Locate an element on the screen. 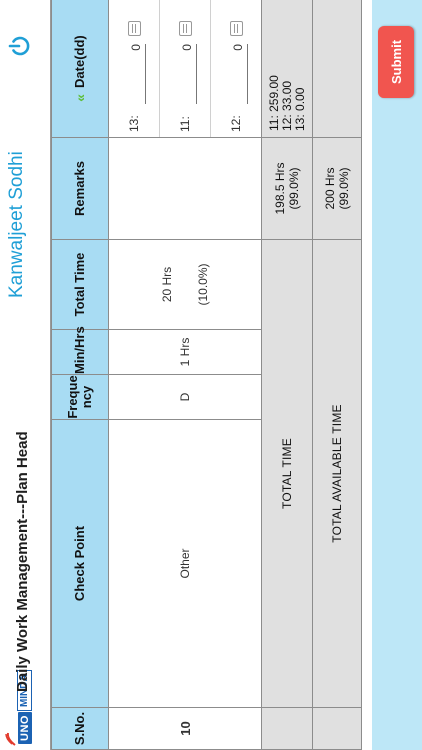 This screenshot has height=750, width=422. col-header-sno: S.No. is located at coordinates (80, 728).